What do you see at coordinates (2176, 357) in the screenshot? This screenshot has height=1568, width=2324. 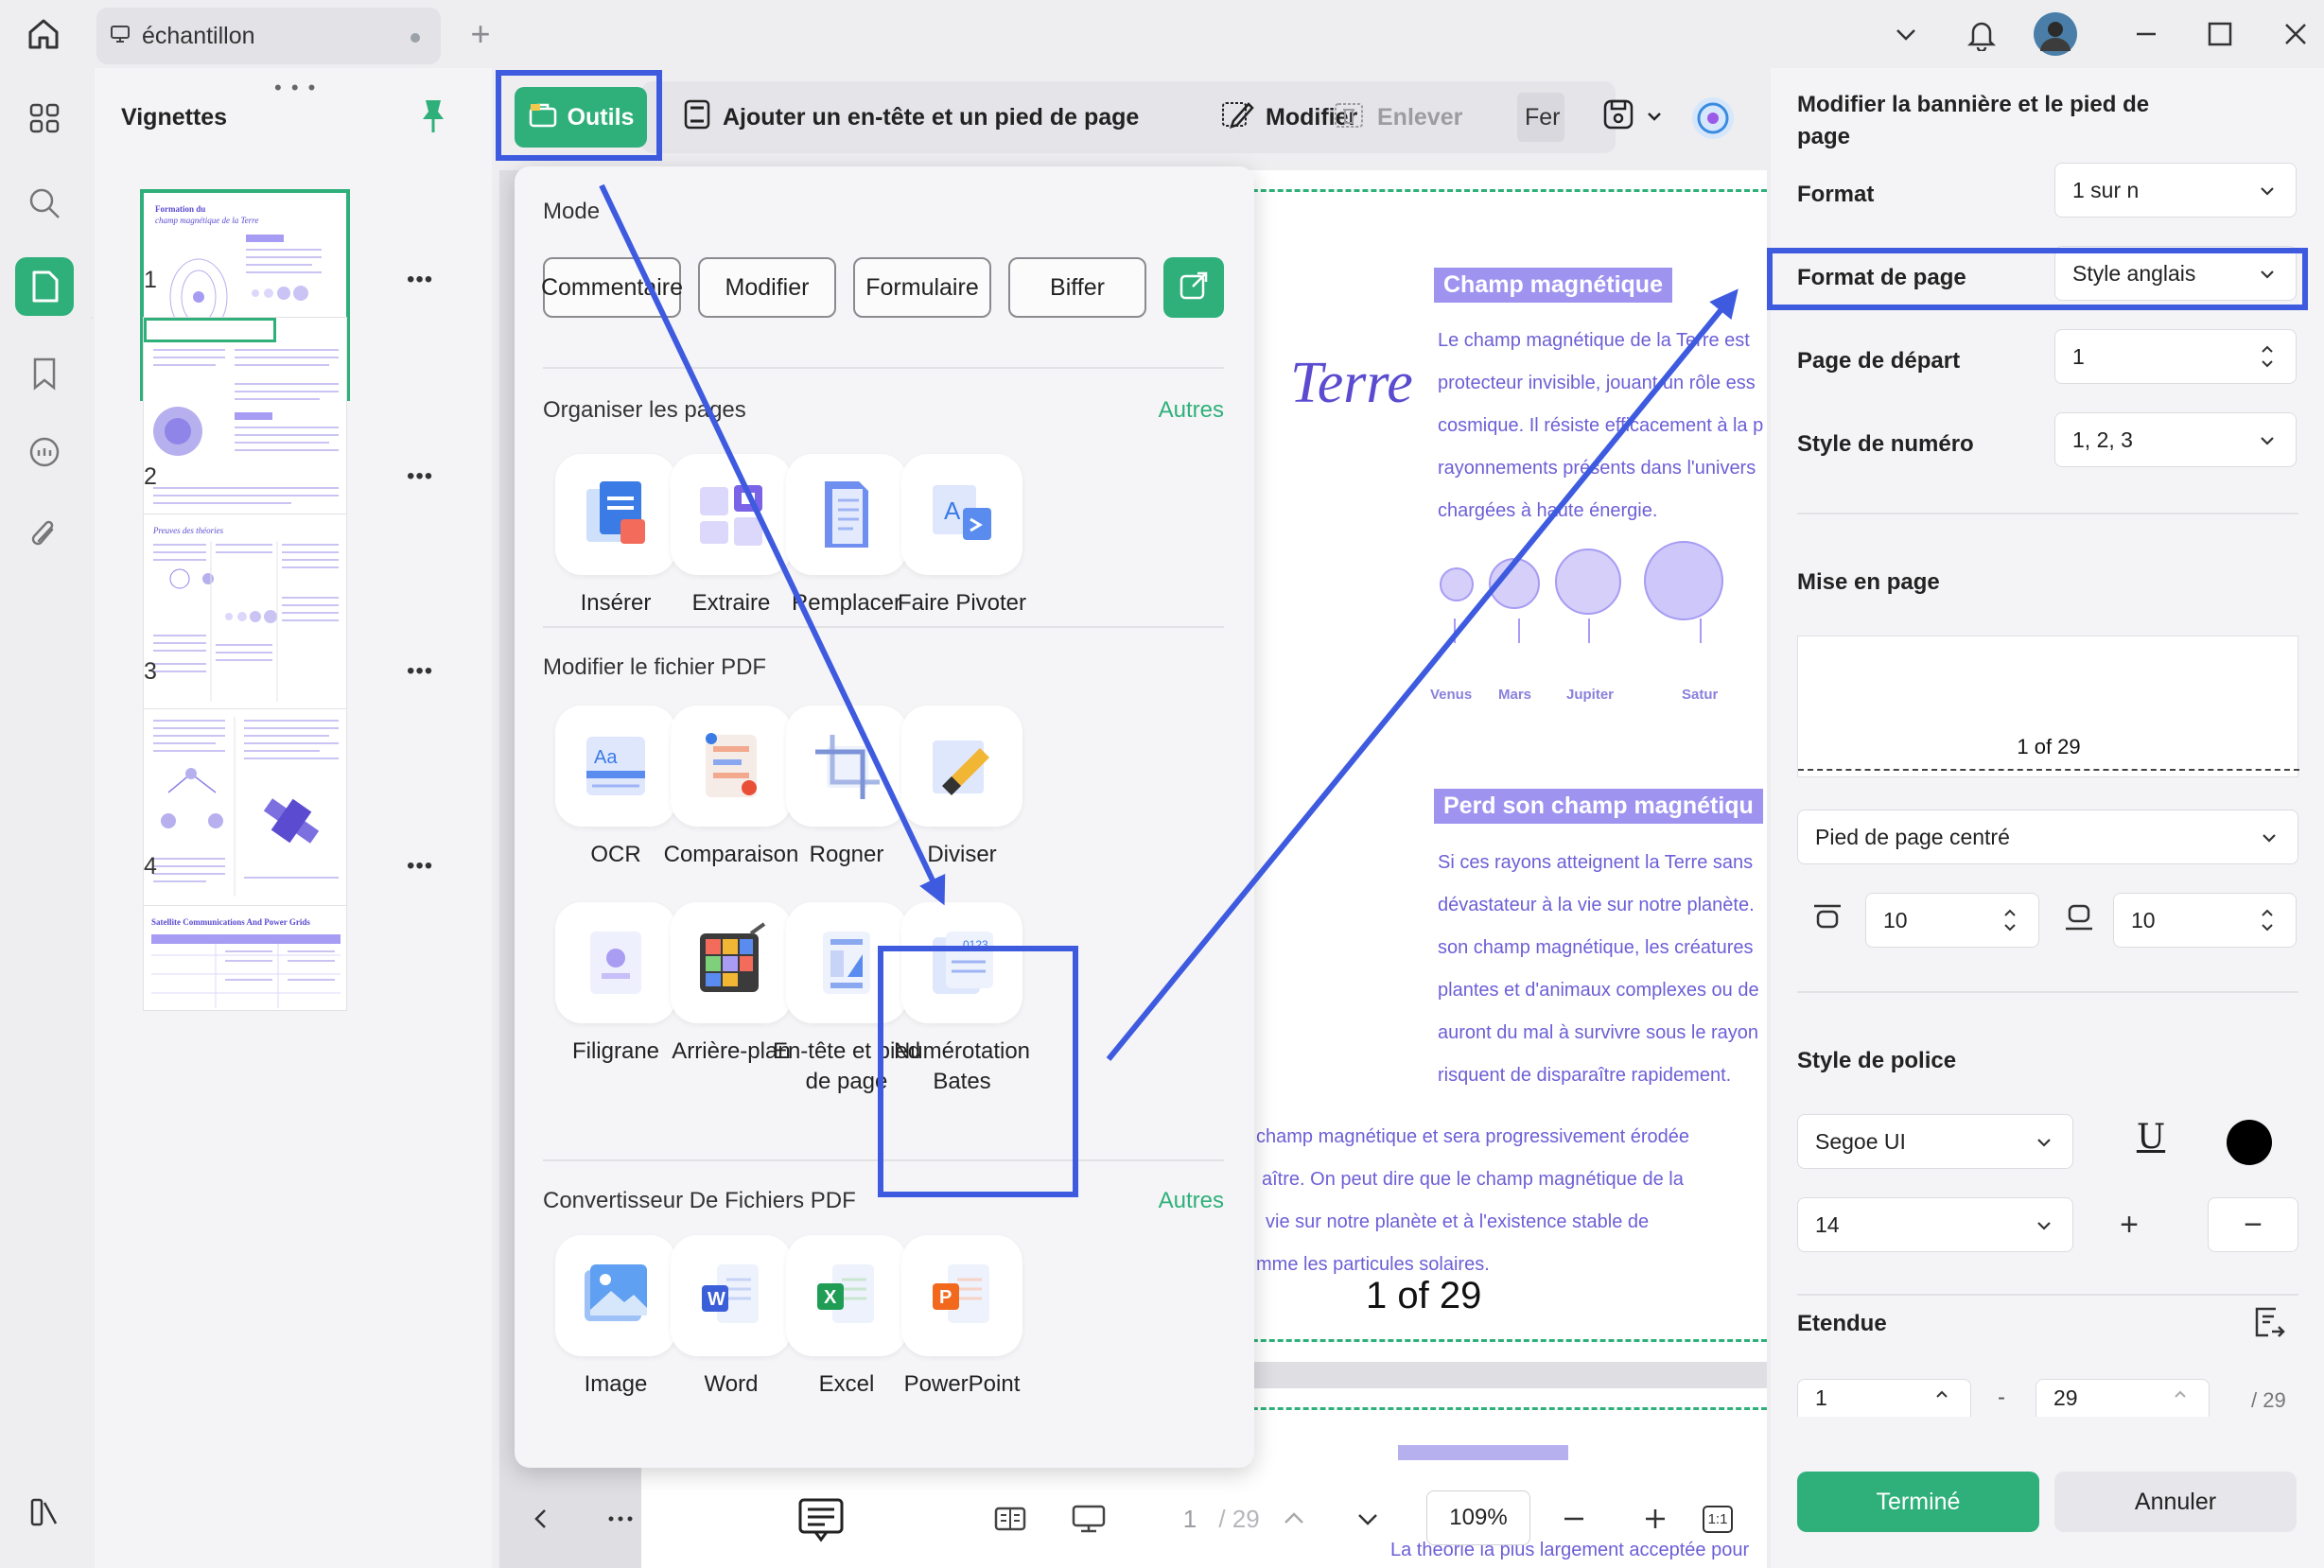 I see `start-page-stepper: 1` at bounding box center [2176, 357].